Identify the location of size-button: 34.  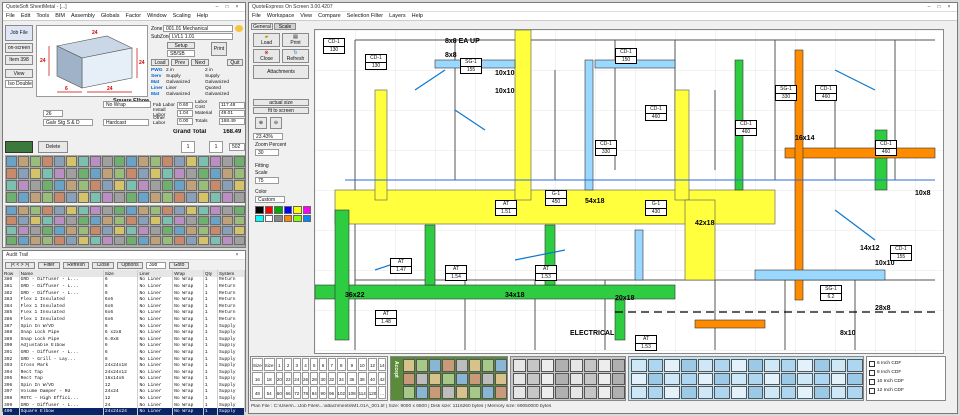
(341, 378).